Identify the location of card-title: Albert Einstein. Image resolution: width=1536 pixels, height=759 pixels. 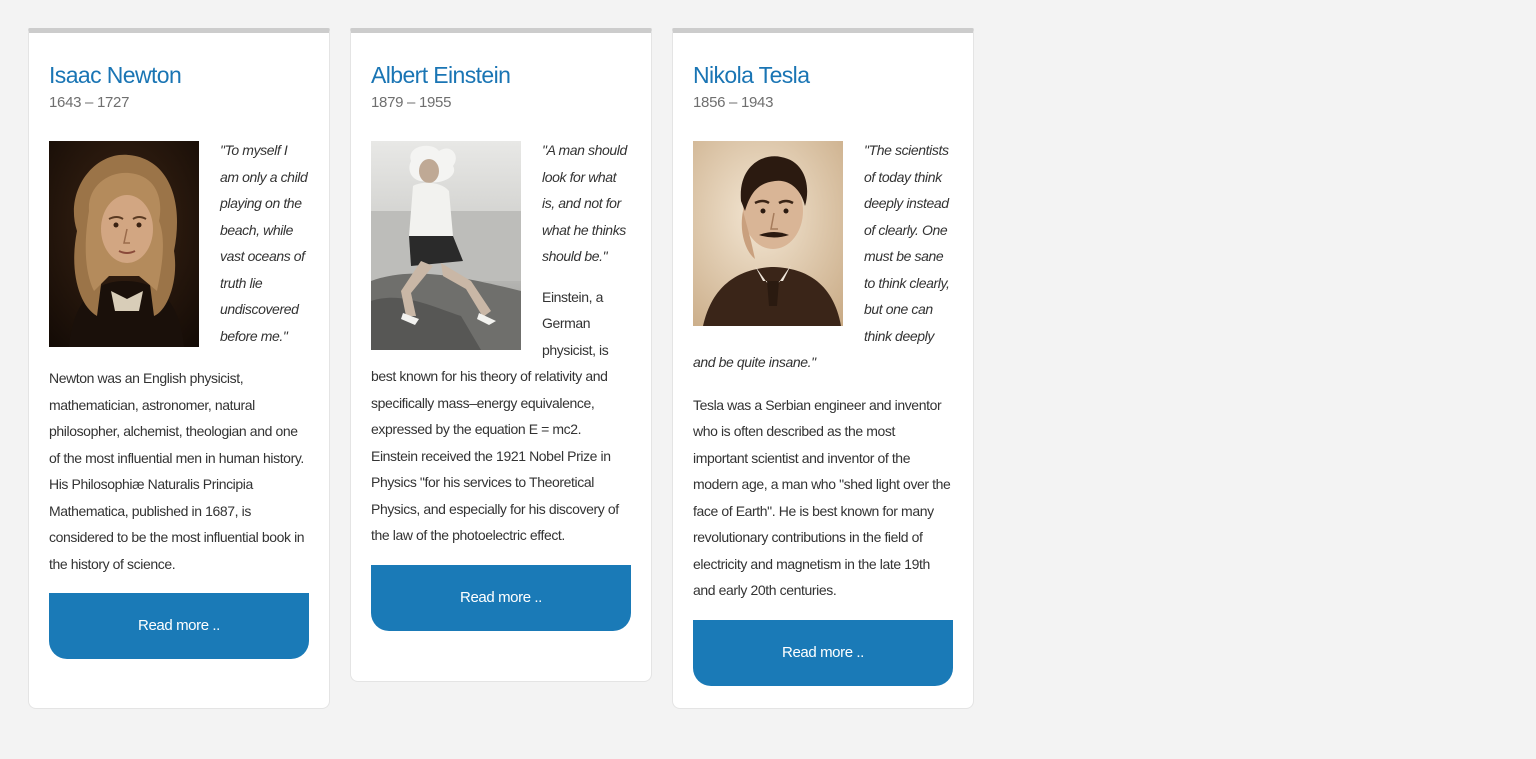
(441, 75).